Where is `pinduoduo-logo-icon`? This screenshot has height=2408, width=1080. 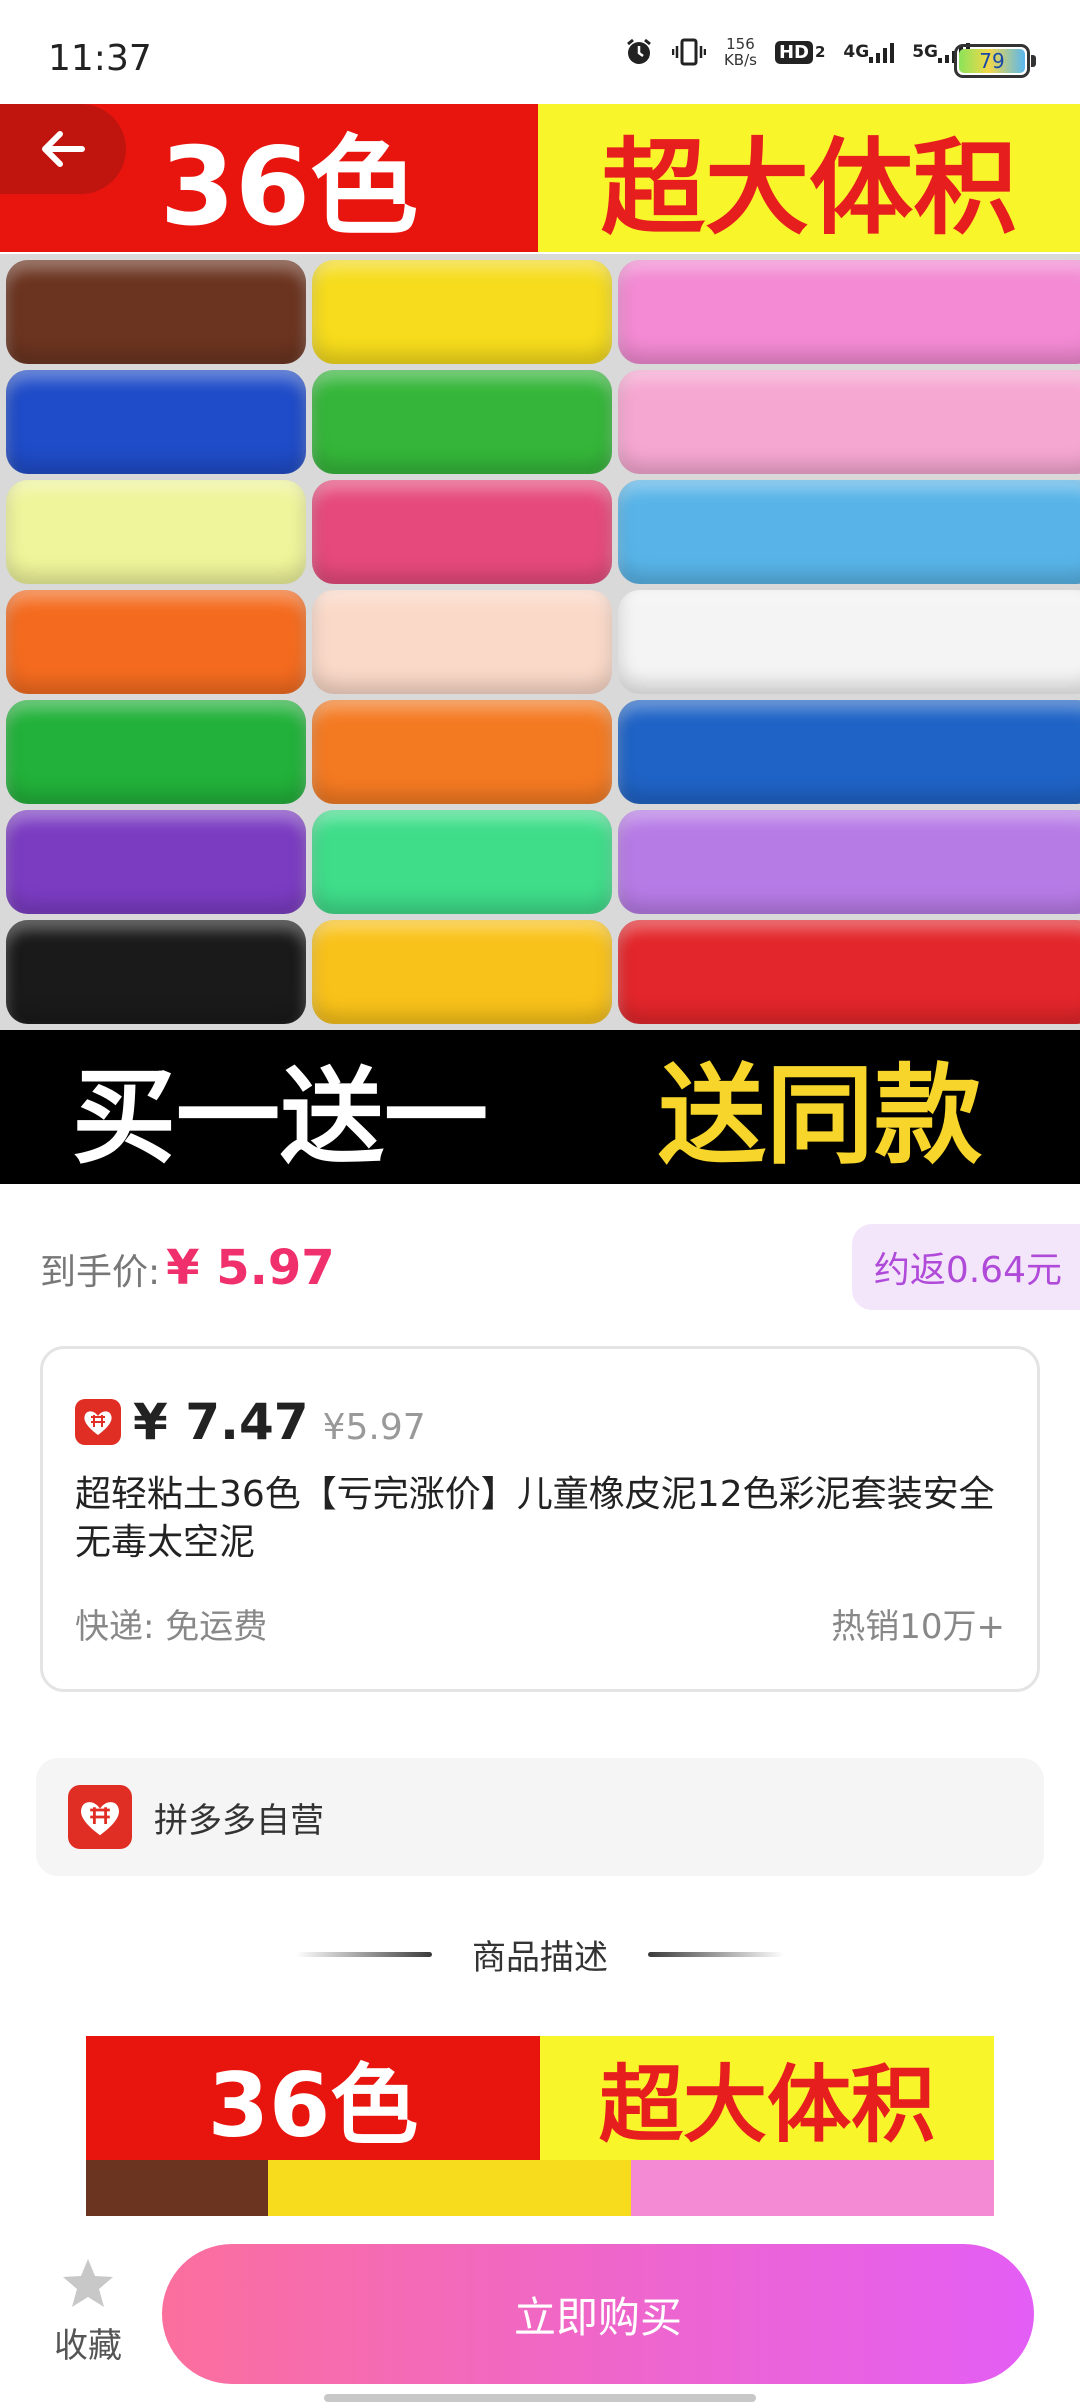 pinduoduo-logo-icon is located at coordinates (98, 1422).